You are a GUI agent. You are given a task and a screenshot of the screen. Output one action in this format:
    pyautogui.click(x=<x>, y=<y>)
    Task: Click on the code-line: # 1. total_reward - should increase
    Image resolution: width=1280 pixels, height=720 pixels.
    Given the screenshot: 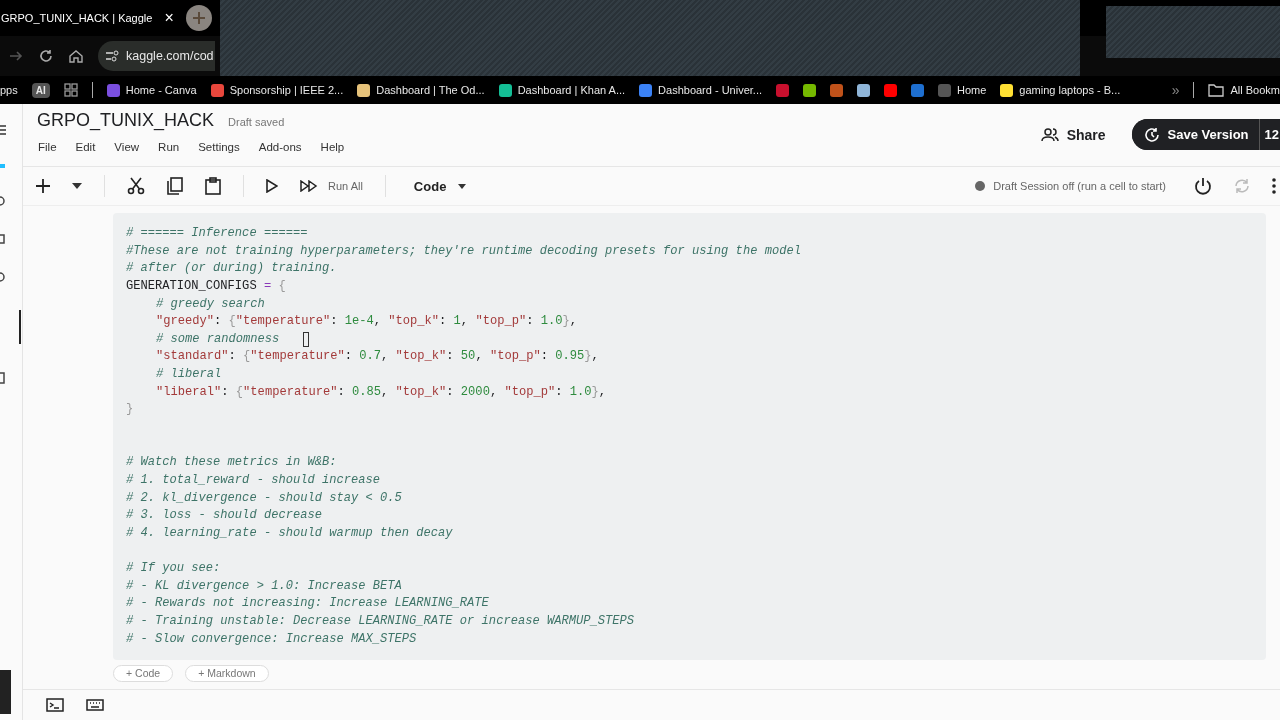 What is the action you would take?
    pyautogui.click(x=253, y=480)
    